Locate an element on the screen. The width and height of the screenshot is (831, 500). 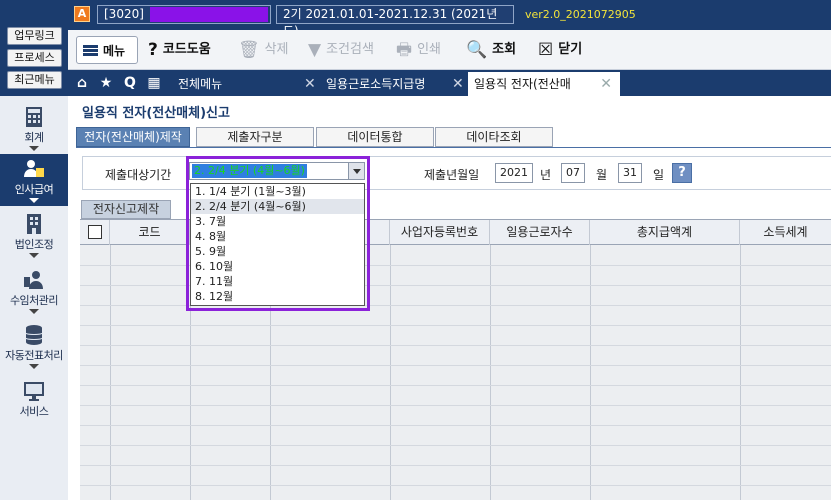
query-label: 조회 is located at coordinates (504, 49).